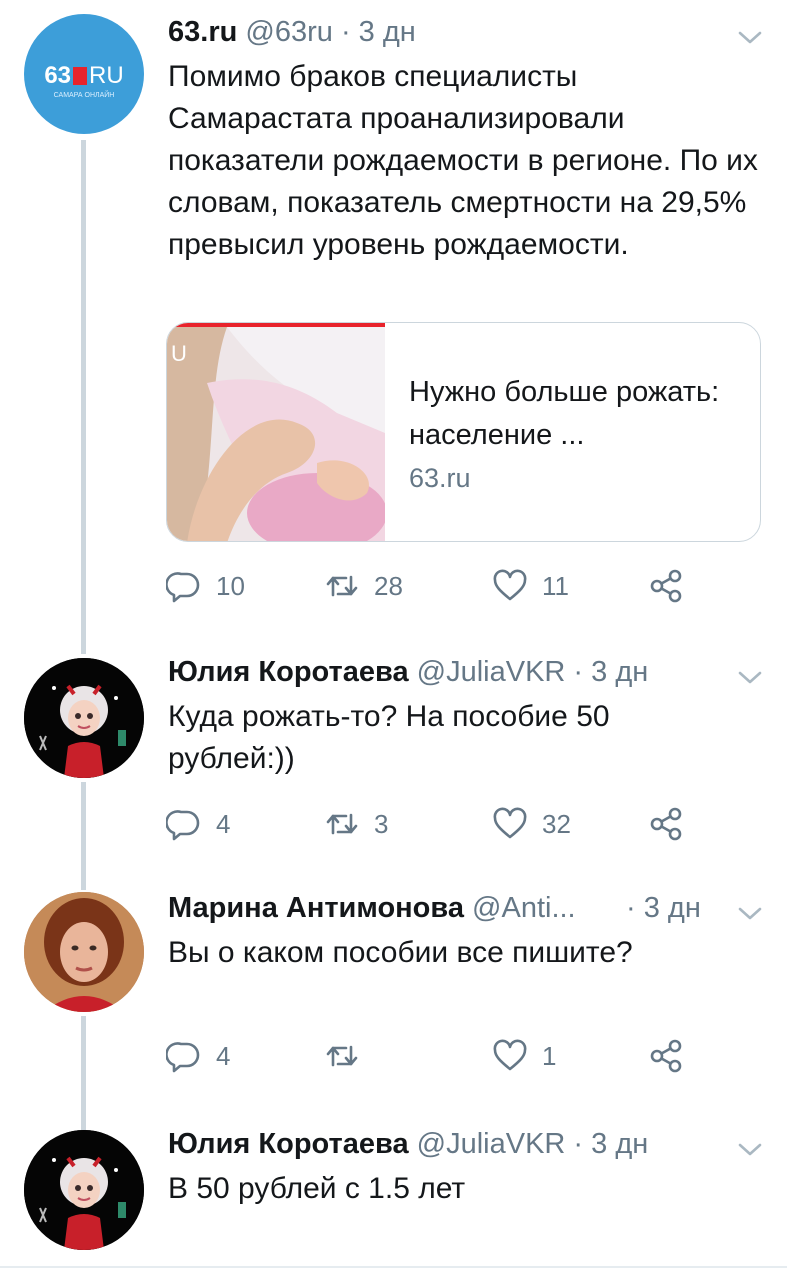 Image resolution: width=787 pixels, height=1280 pixels. I want to click on action-bar: 10 28 11, so click(436, 586).